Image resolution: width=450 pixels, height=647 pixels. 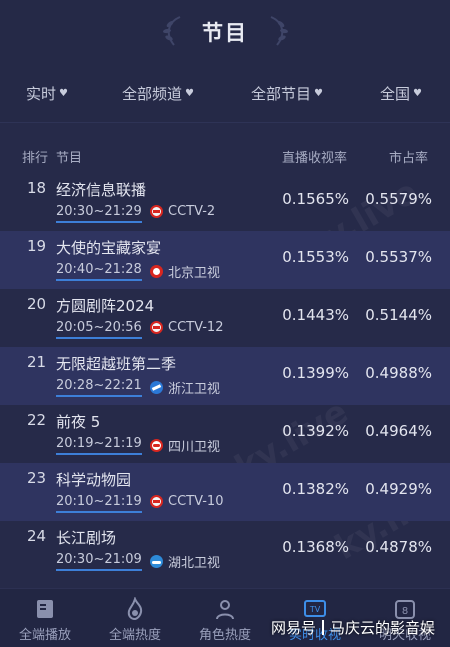 I want to click on channel: CCTV-2, so click(x=182, y=211).